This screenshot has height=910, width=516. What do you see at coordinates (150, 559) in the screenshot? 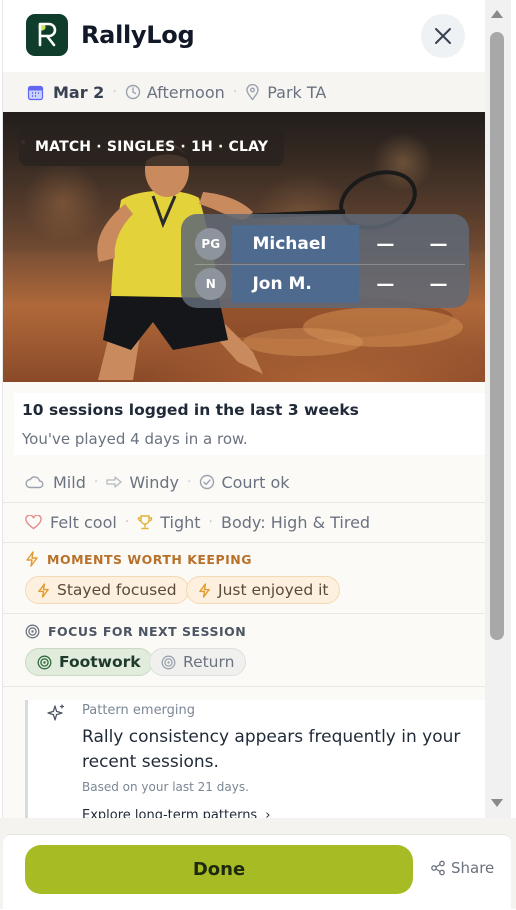
I see `moments-label: MOMENTS WORTH KEEPING` at bounding box center [150, 559].